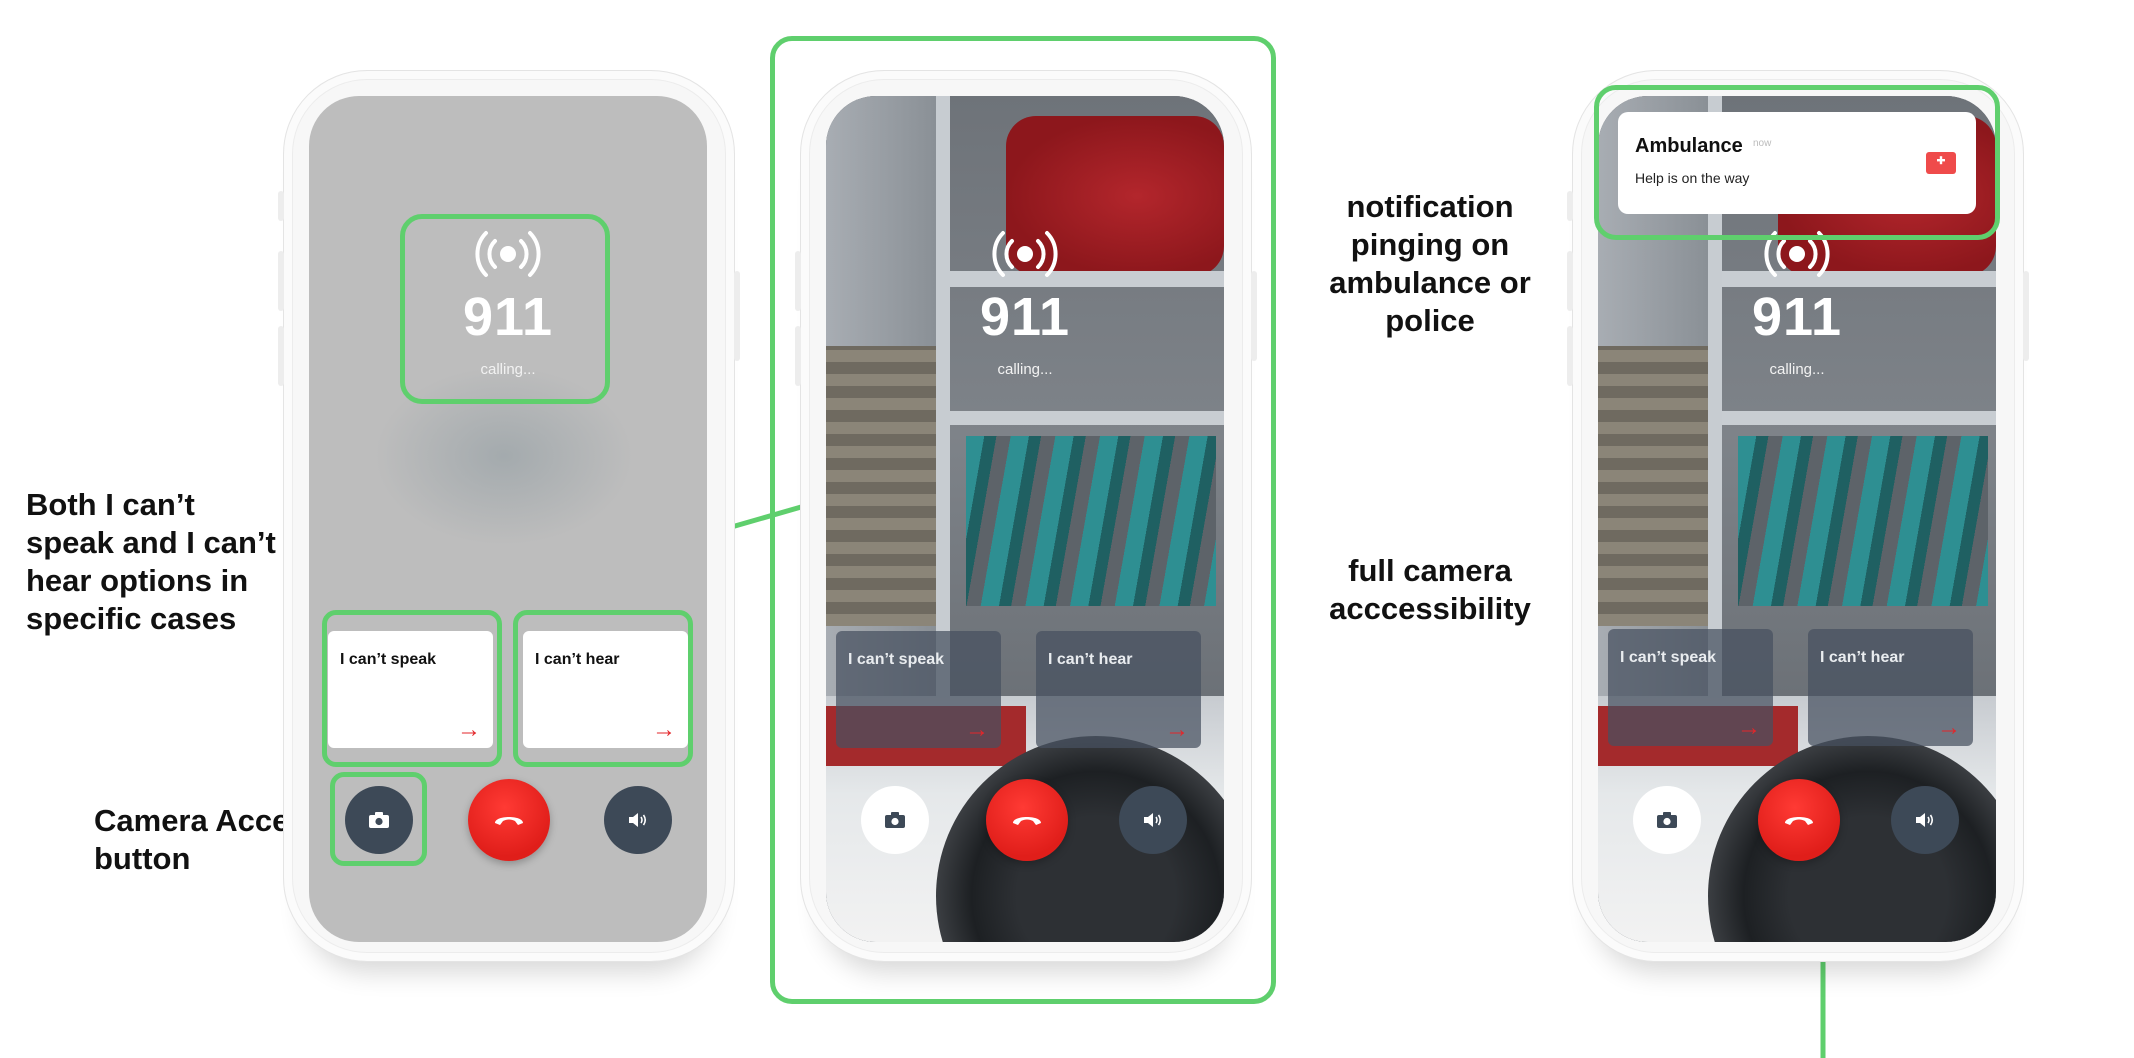 Image resolution: width=2134 pixels, height=1058 pixels. I want to click on highlight-cant-speak, so click(412, 688).